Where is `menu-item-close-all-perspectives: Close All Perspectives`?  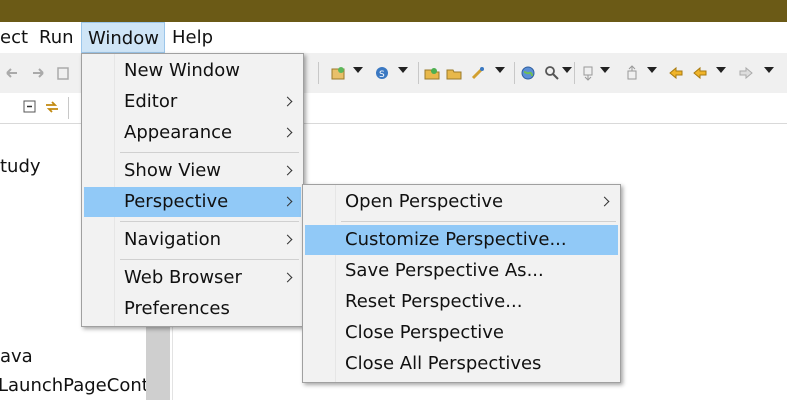 menu-item-close-all-perspectives: Close All Perspectives is located at coordinates (461, 364).